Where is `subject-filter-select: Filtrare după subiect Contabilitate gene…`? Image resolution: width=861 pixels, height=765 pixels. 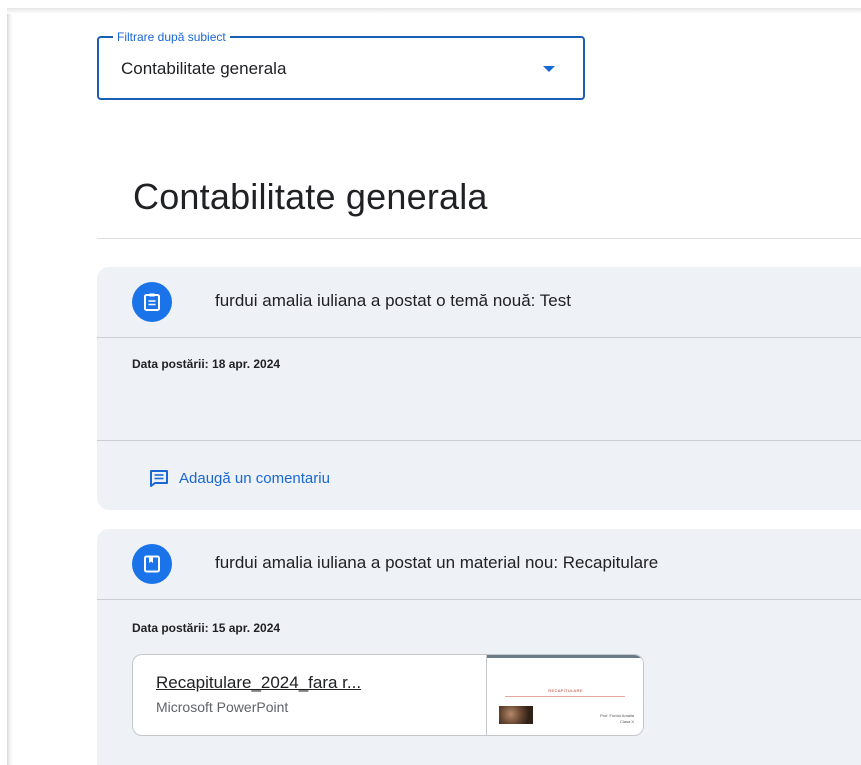 subject-filter-select: Filtrare după subiect Contabilitate gene… is located at coordinates (341, 64).